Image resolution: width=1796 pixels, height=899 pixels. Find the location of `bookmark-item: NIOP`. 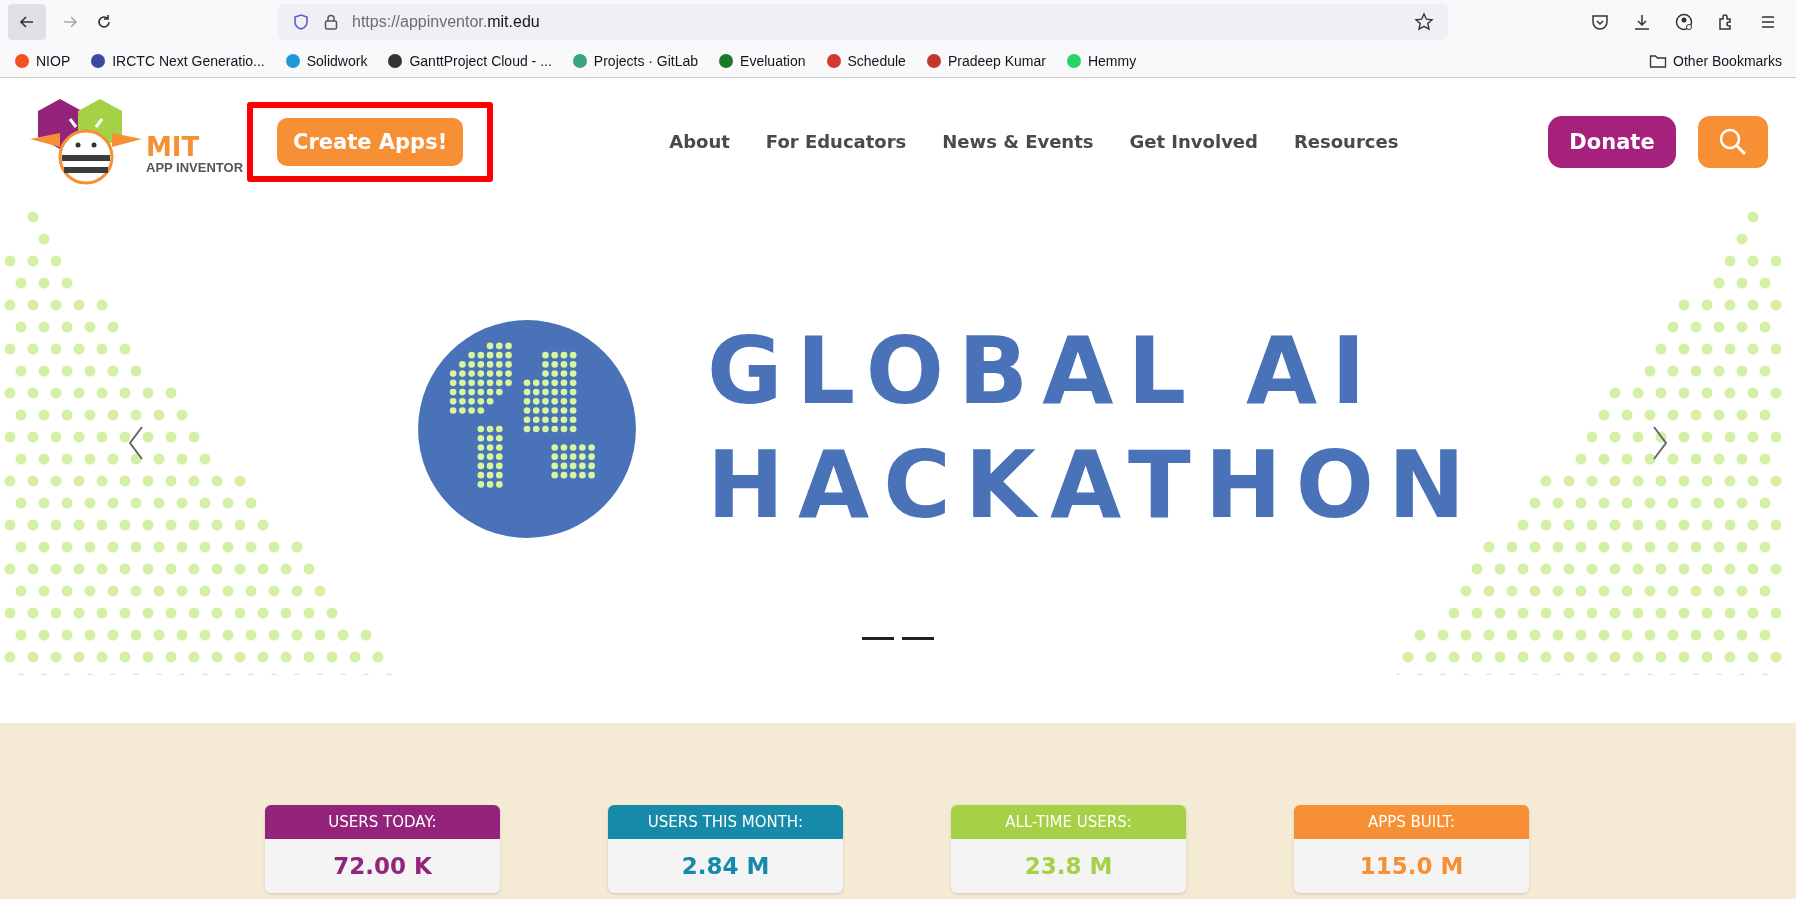

bookmark-item: NIOP is located at coordinates (42, 60).